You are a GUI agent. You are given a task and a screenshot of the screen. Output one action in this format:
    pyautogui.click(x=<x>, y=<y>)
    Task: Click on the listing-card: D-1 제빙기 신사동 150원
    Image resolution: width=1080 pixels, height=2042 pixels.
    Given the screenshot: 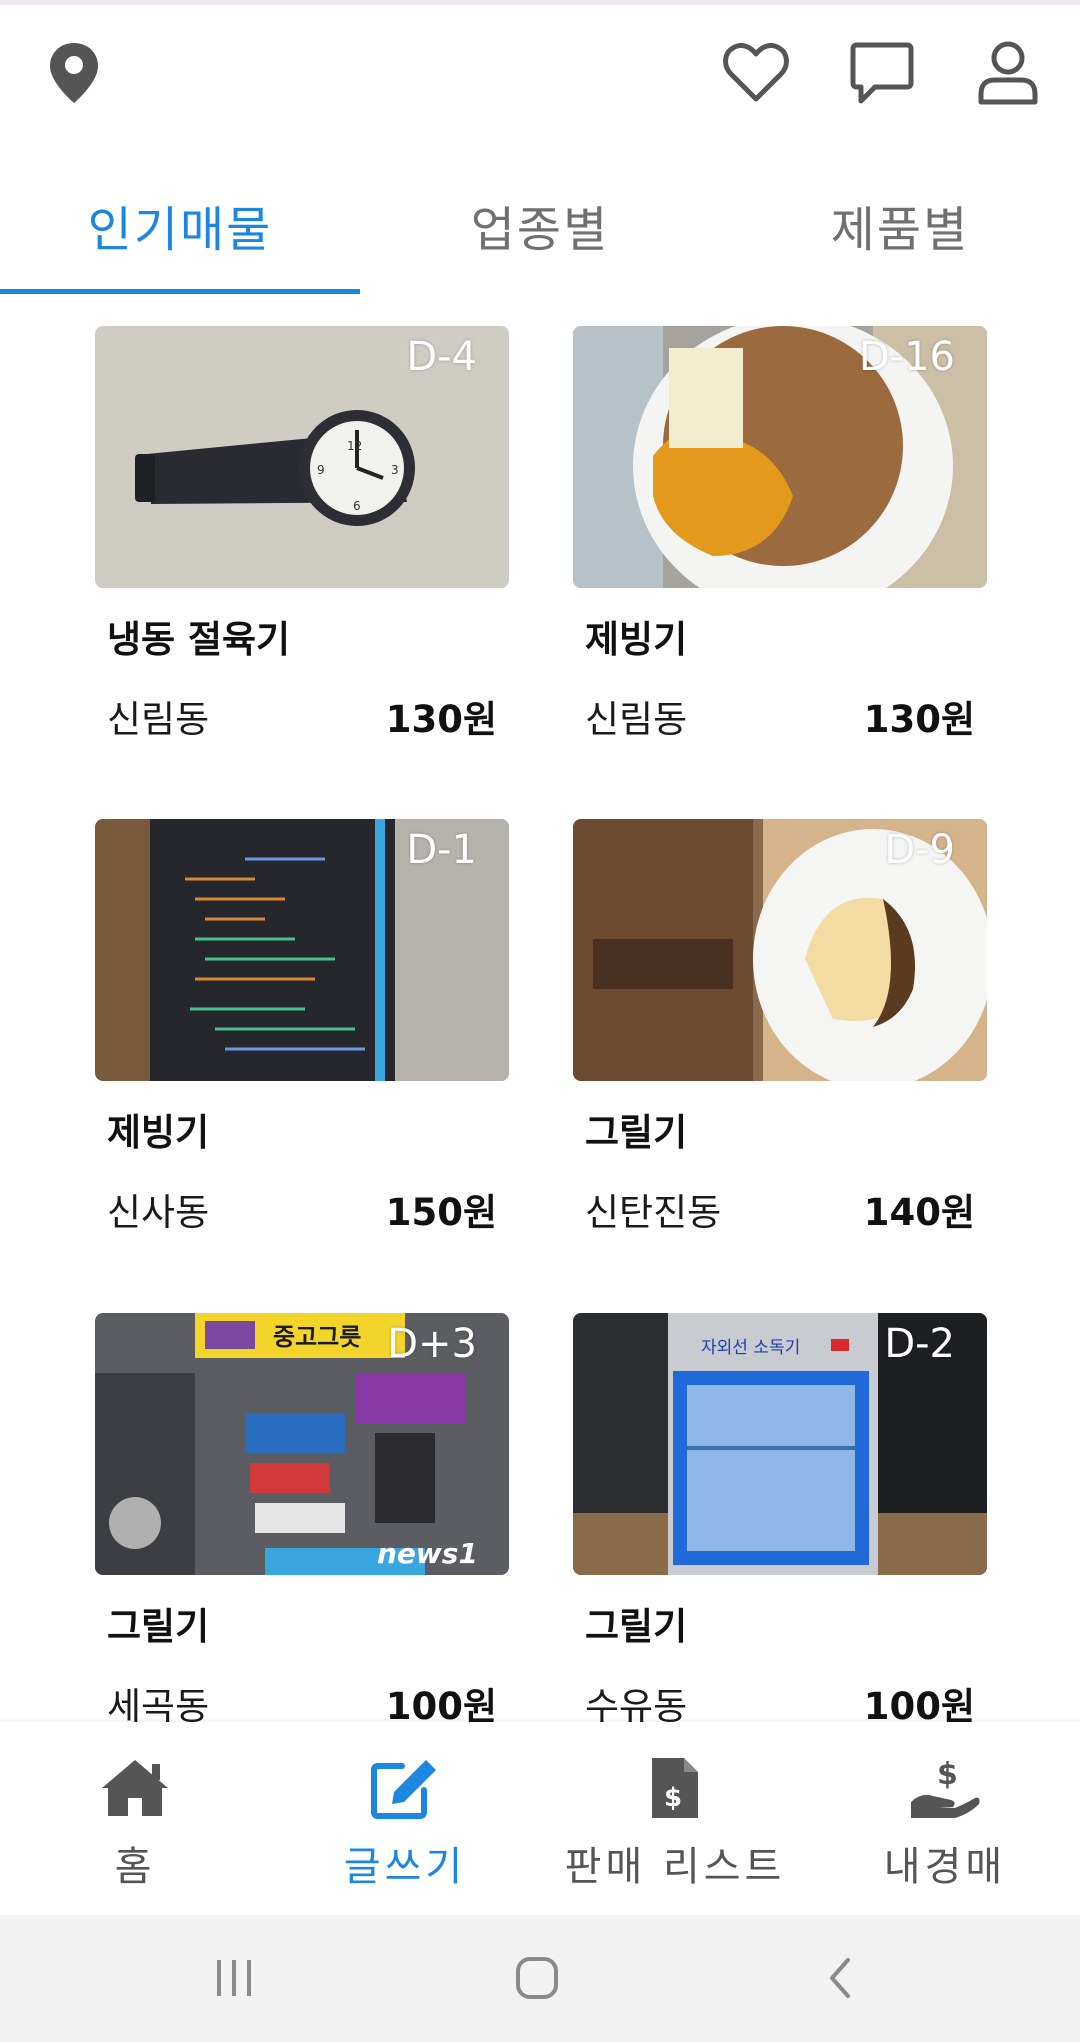 What is the action you would take?
    pyautogui.click(x=302, y=1026)
    